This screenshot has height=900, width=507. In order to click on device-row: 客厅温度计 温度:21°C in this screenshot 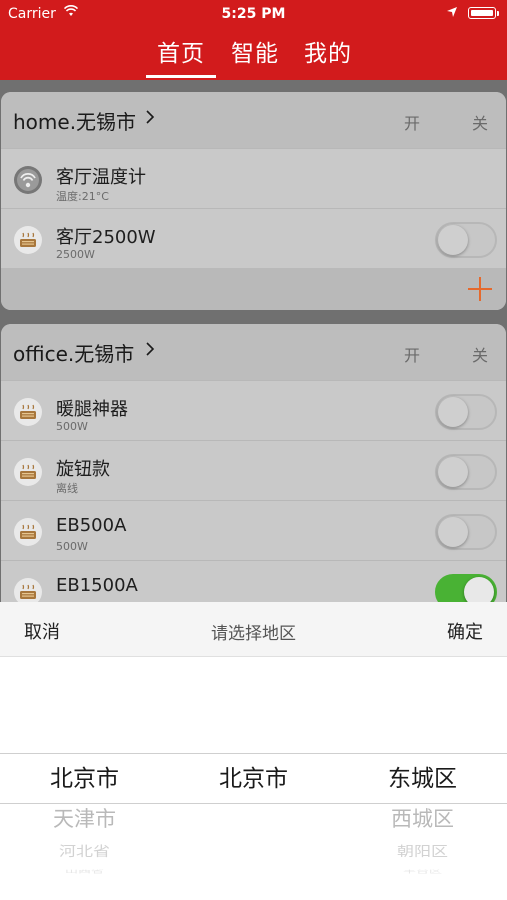, I will do `click(253, 178)`.